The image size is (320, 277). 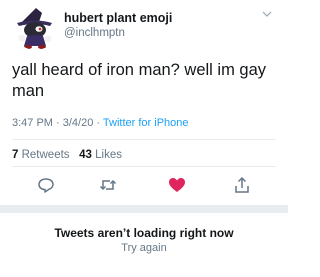 I want to click on share-icon, so click(x=242, y=185).